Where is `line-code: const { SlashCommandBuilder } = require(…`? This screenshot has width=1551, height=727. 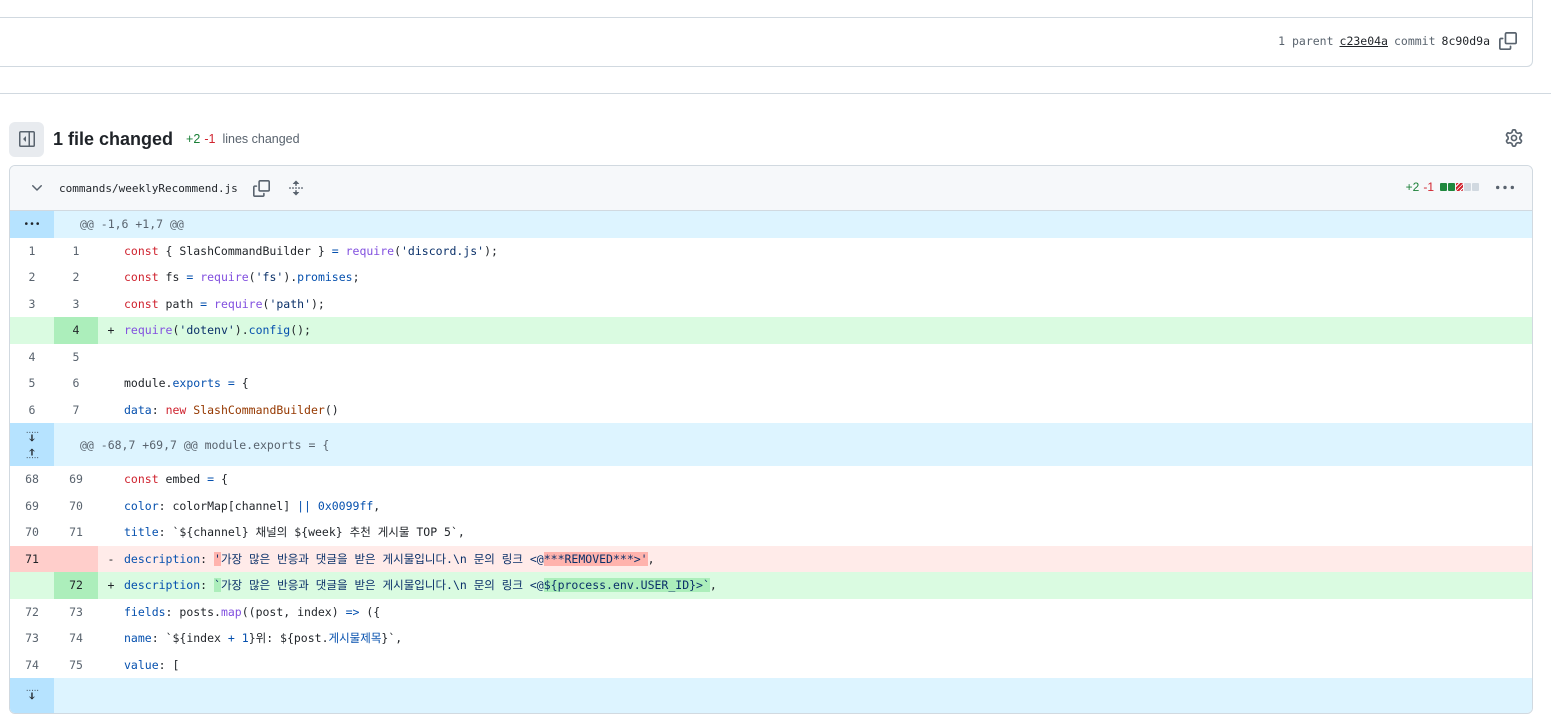 line-code: const { SlashCommandBuilder } = require(… is located at coordinates (311, 250).